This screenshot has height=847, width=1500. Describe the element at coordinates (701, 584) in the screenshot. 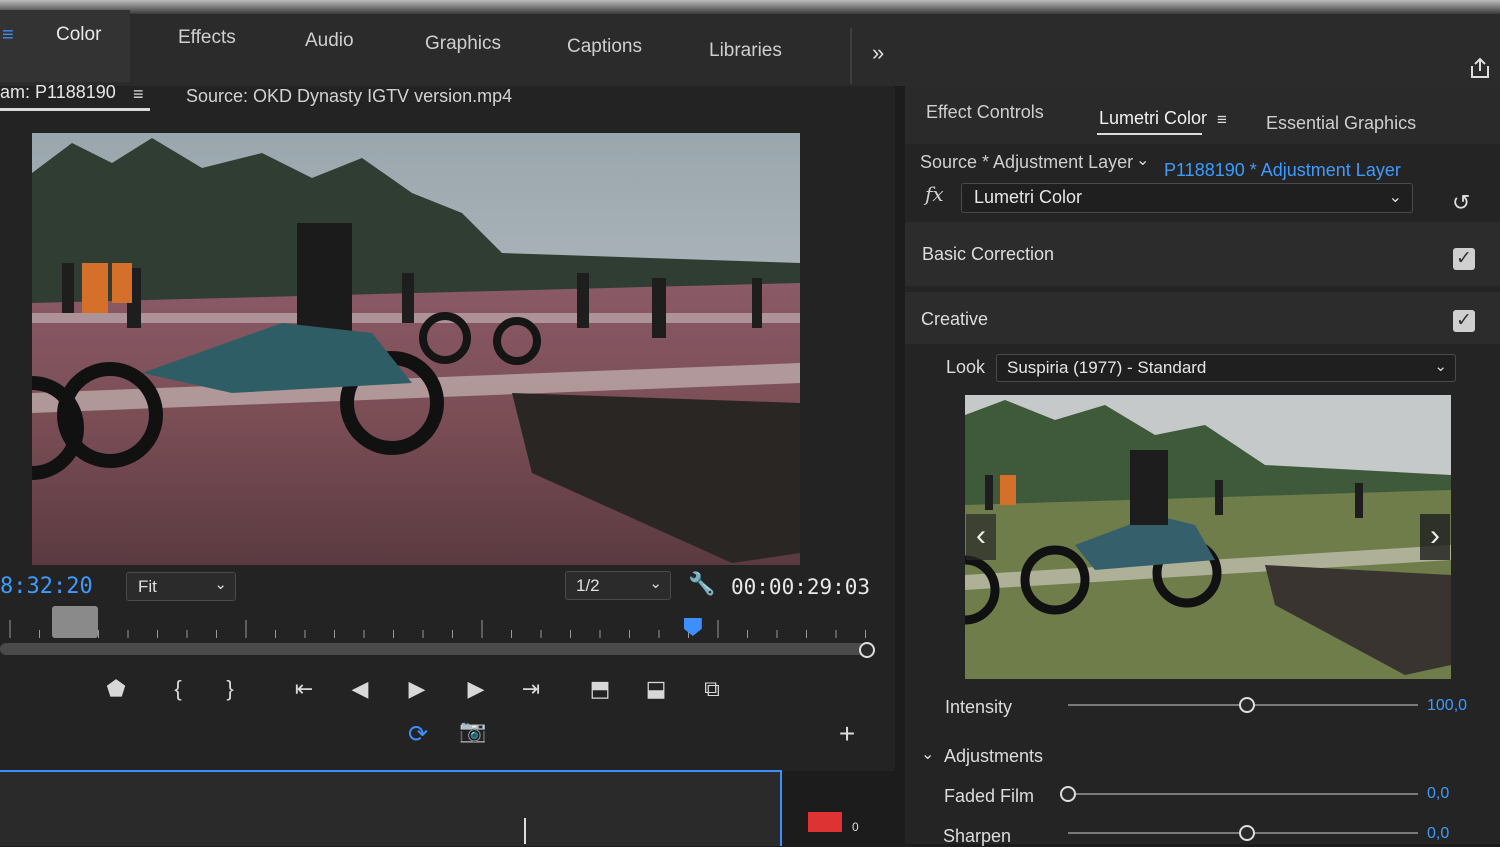

I see `settings-wrench-icon: 🔧` at that location.